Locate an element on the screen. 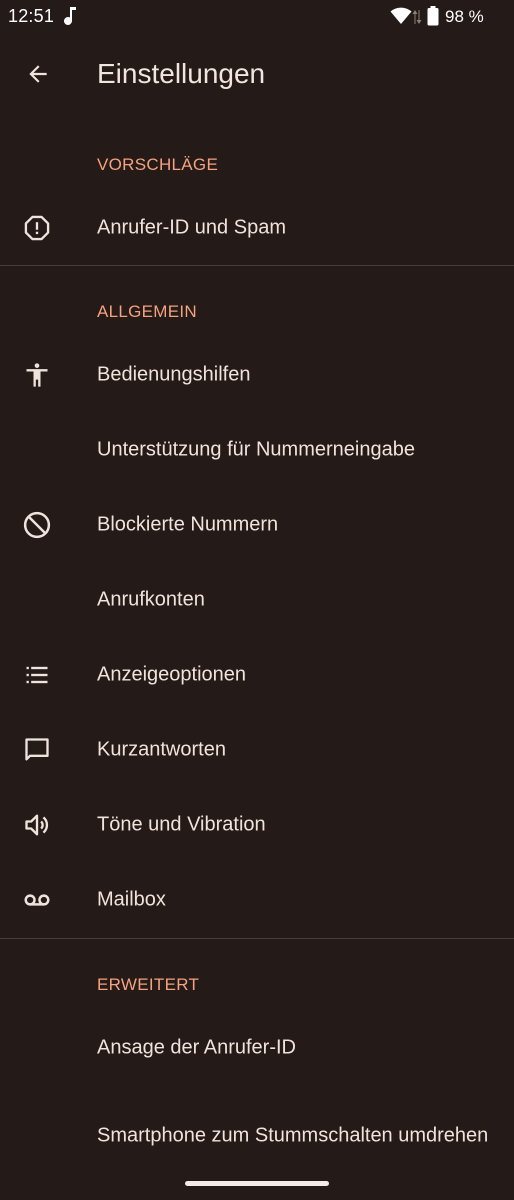 The width and height of the screenshot is (514, 1200). setting-flip-to-silence: Smartphone zum Stummschalten umdrehen is located at coordinates (257, 1136).